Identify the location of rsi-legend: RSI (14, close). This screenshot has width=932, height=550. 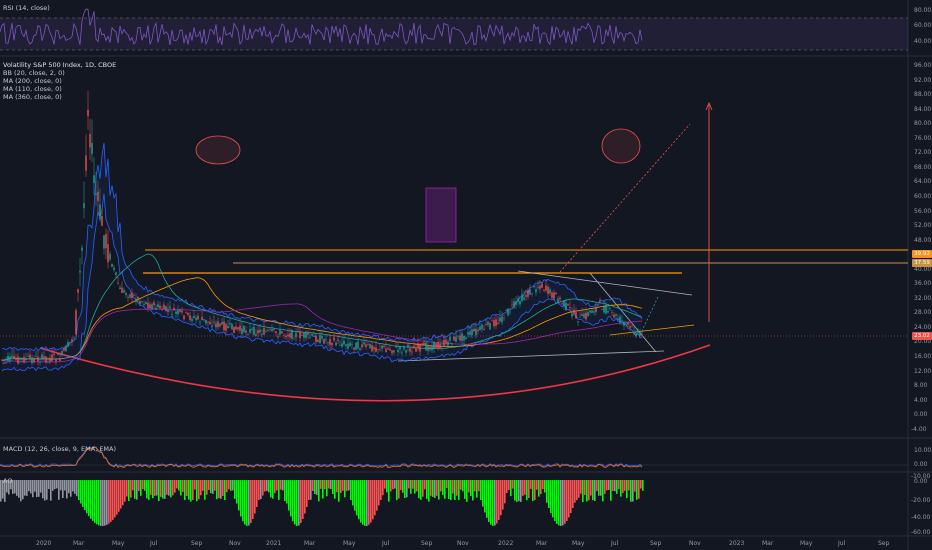
(26, 8).